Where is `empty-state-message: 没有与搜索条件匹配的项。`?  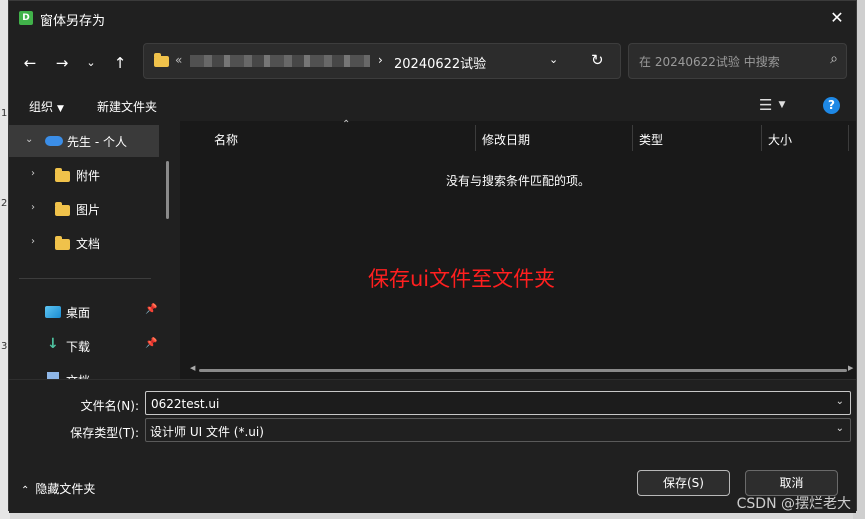 empty-state-message: 没有与搜索条件匹配的项。 is located at coordinates (517, 181).